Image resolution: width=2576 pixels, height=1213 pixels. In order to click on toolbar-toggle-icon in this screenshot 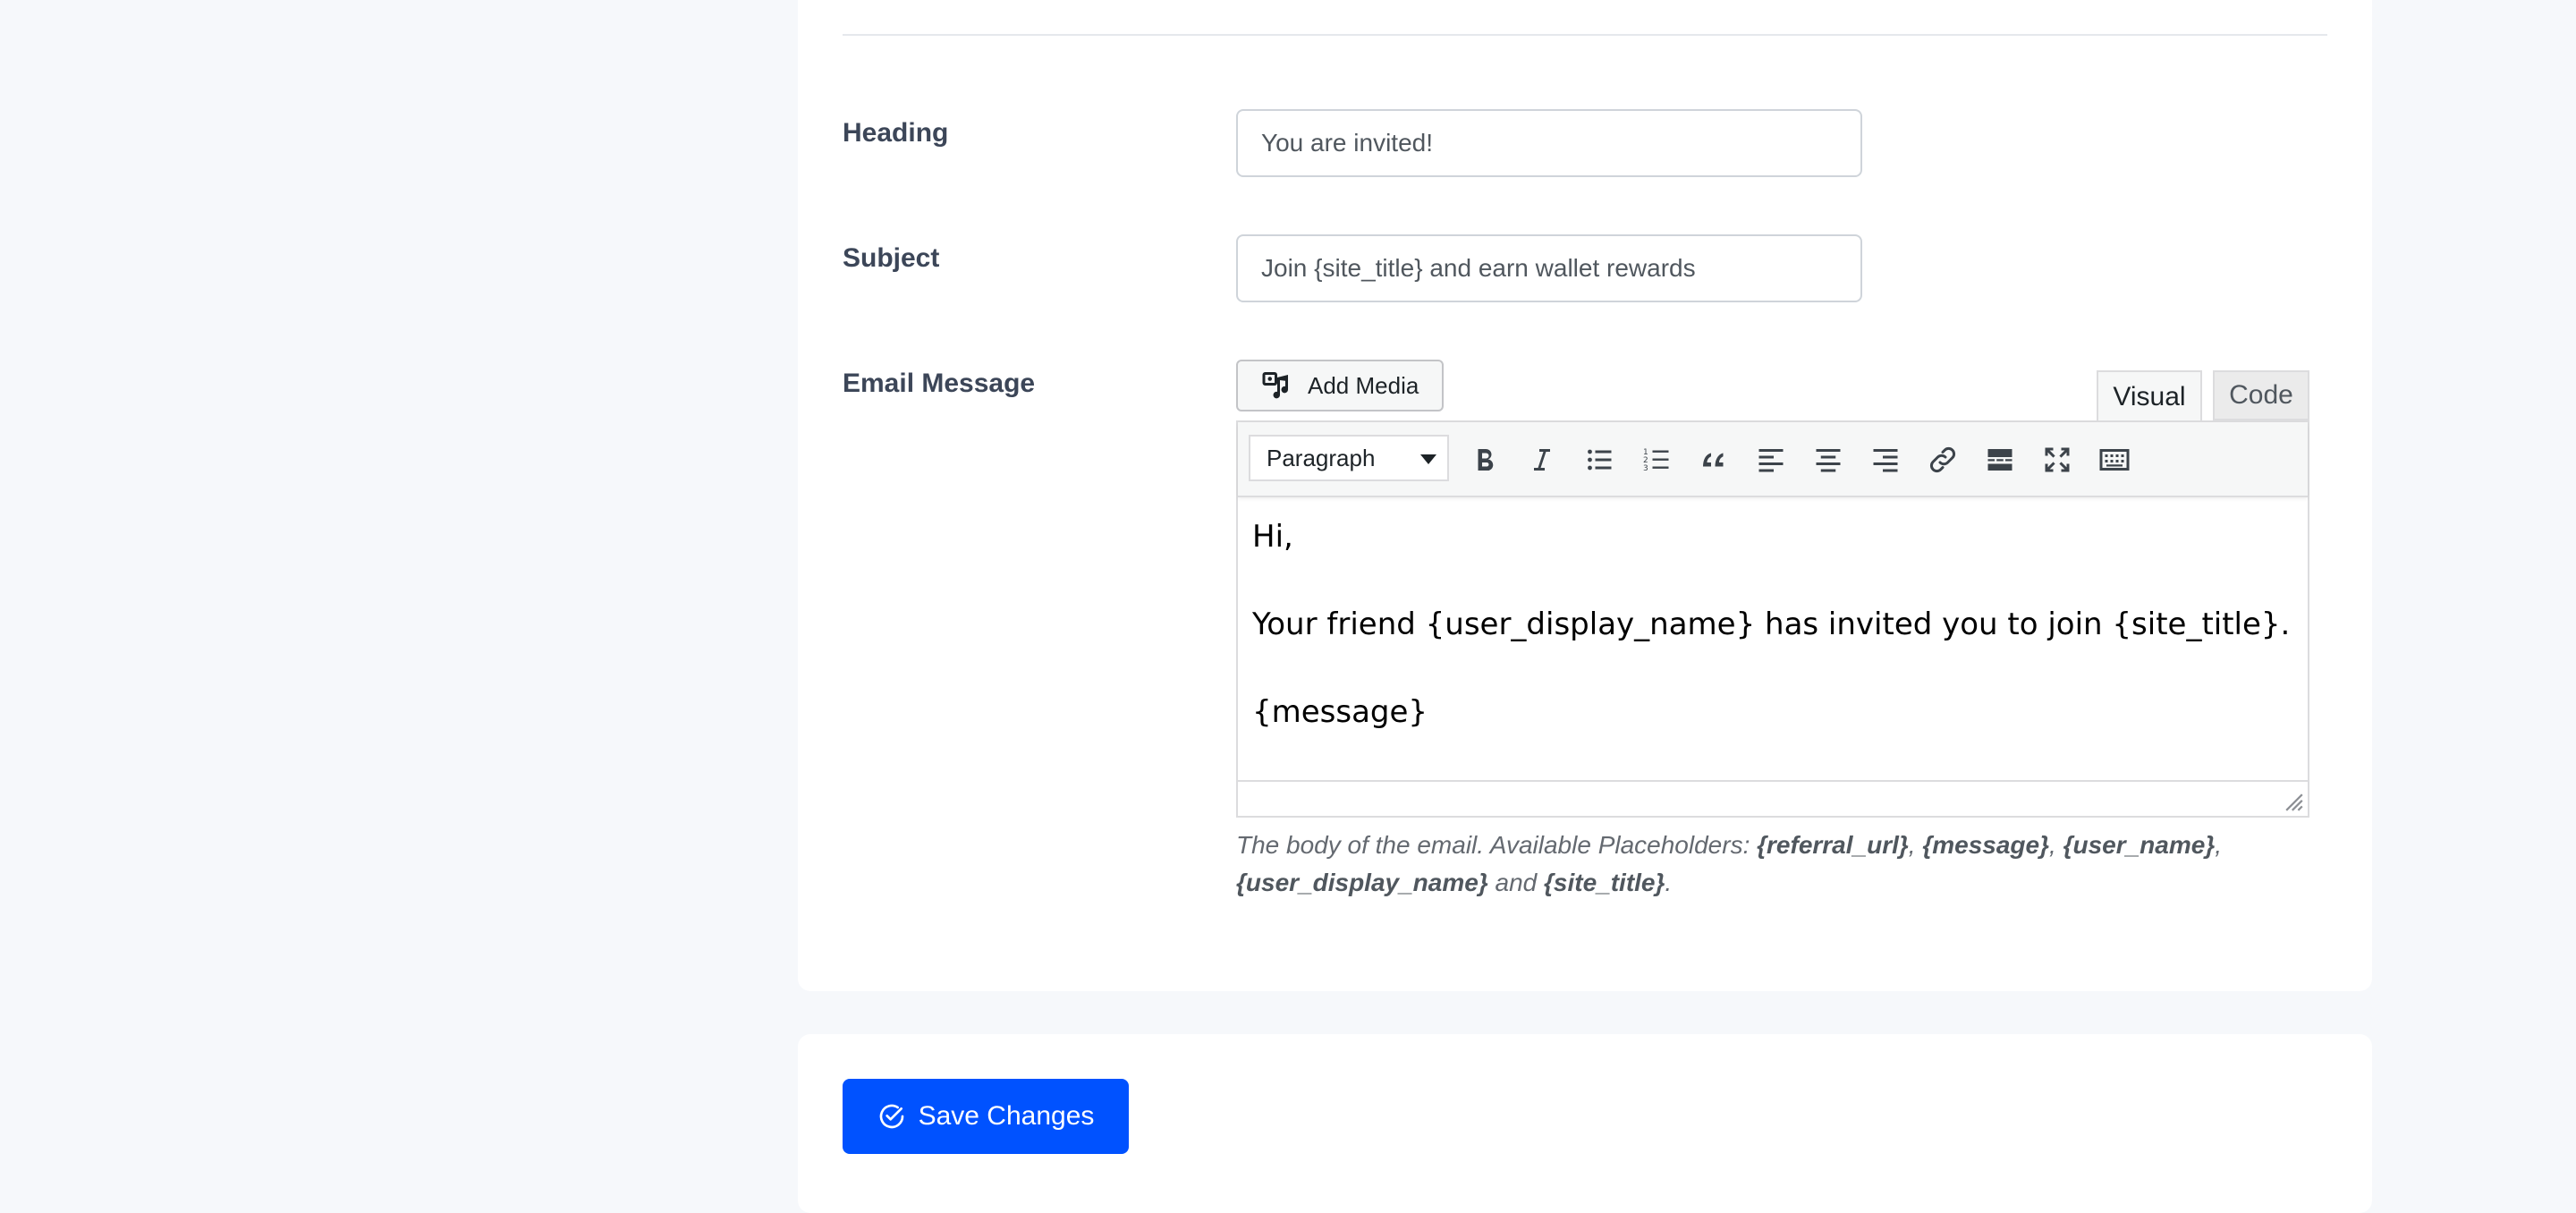, I will do `click(2114, 460)`.